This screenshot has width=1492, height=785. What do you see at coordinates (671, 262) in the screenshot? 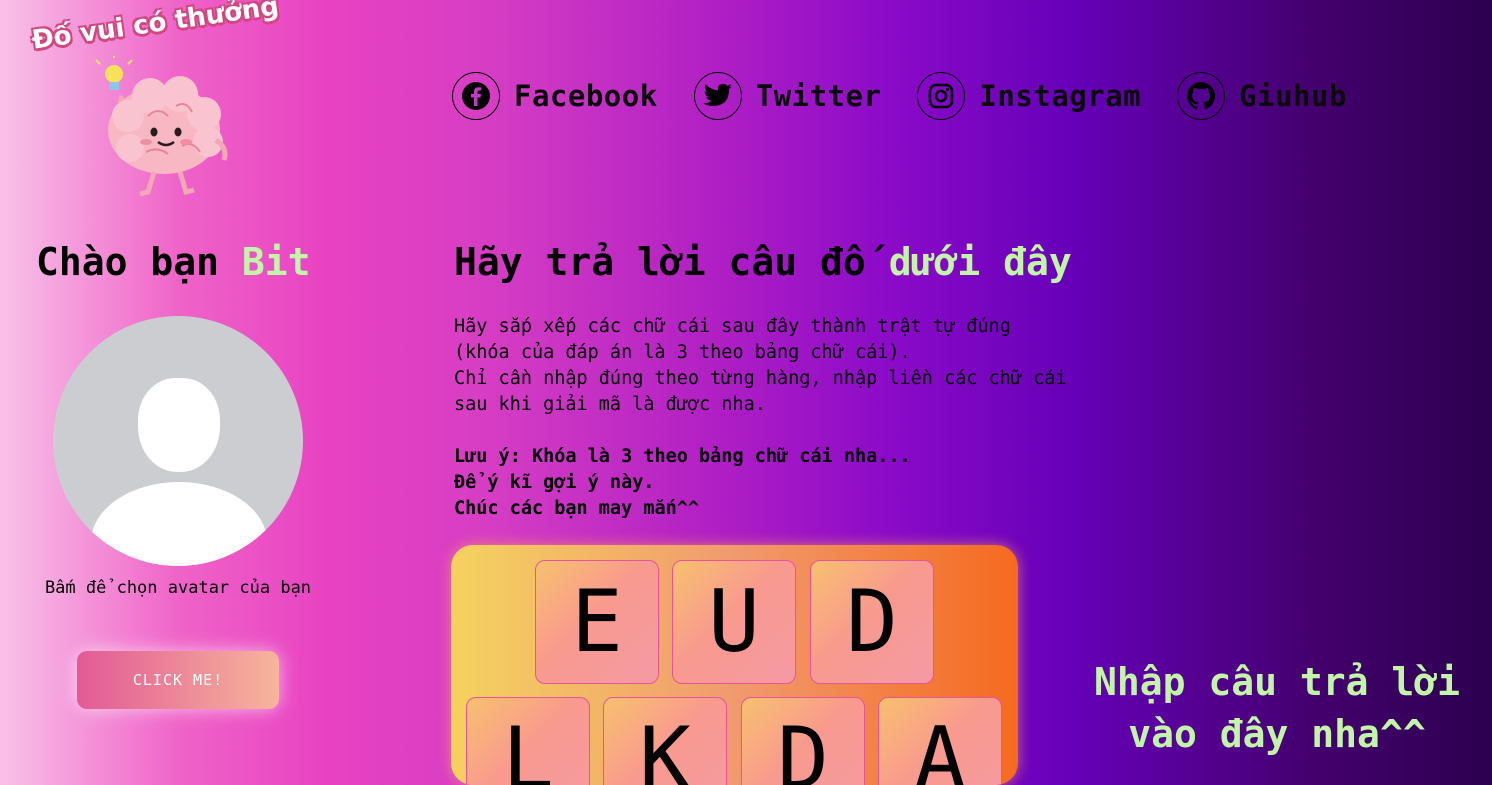
I see `heading-prefix: Hãy trả lời câu đố` at bounding box center [671, 262].